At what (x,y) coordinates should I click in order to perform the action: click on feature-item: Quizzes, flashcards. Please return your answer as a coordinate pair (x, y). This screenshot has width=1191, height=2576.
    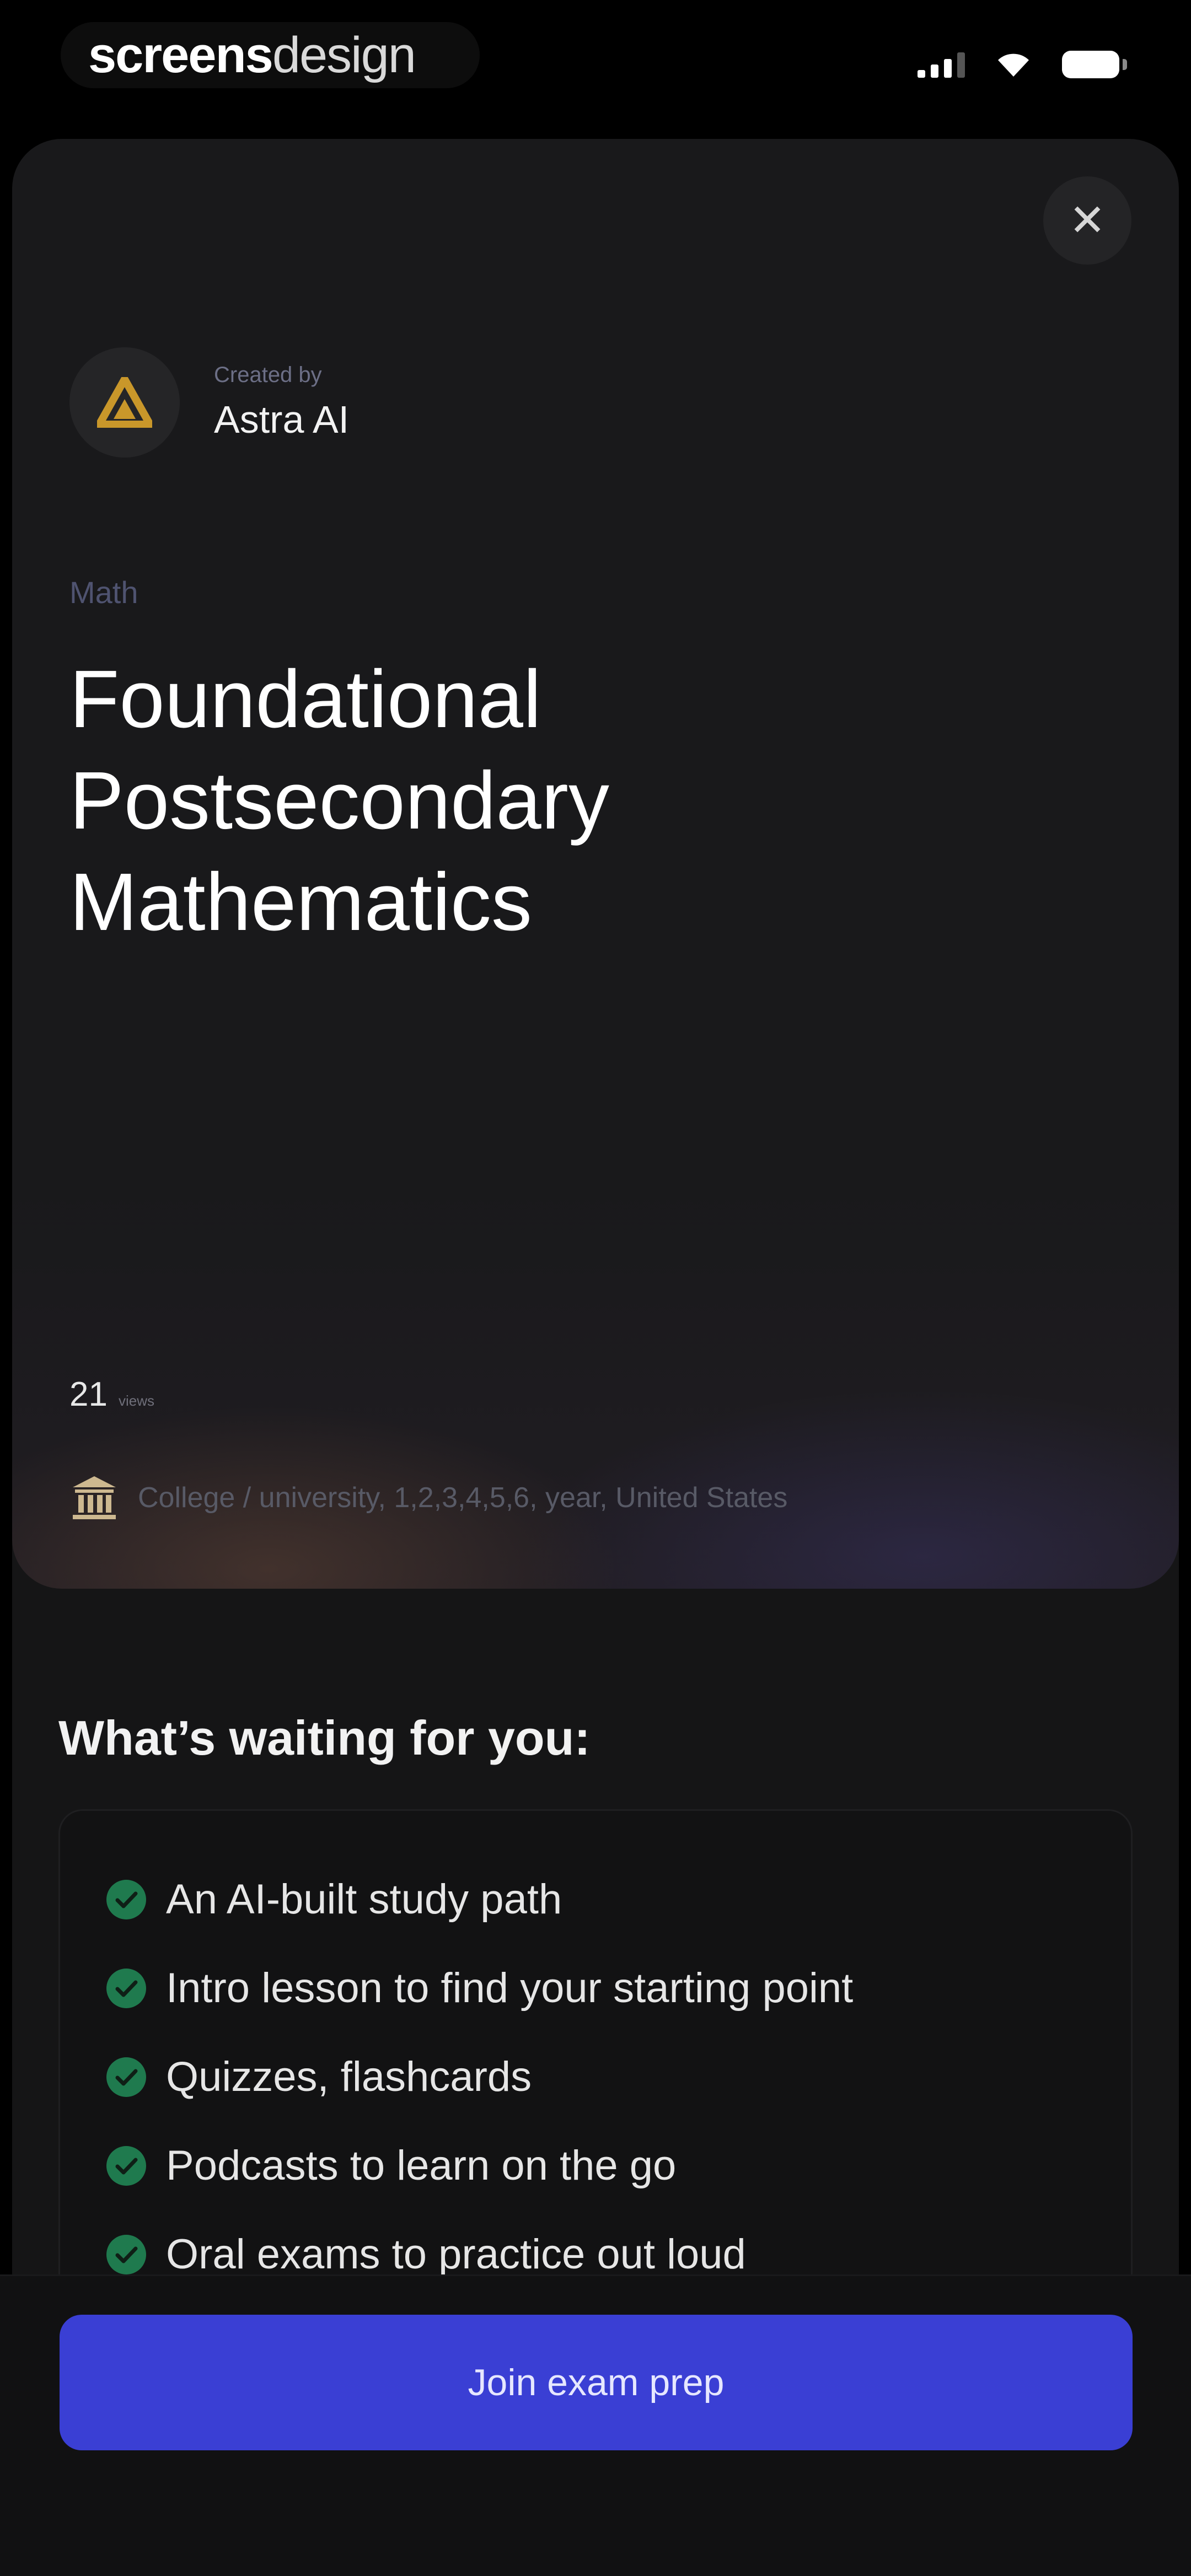
    Looking at the image, I should click on (617, 2076).